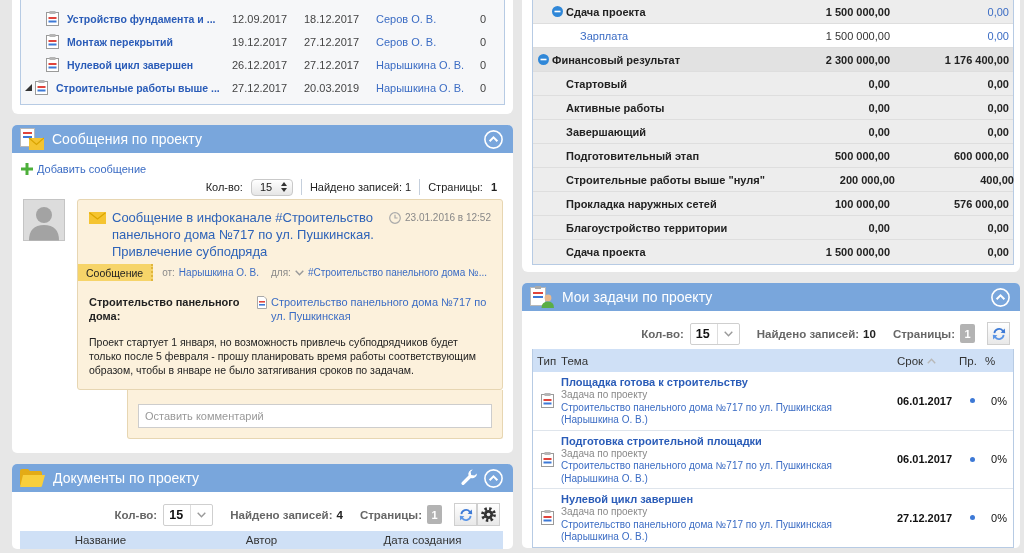 This screenshot has height=553, width=1024. What do you see at coordinates (168, 272) in the screenshot?
I see `from-label: от:` at bounding box center [168, 272].